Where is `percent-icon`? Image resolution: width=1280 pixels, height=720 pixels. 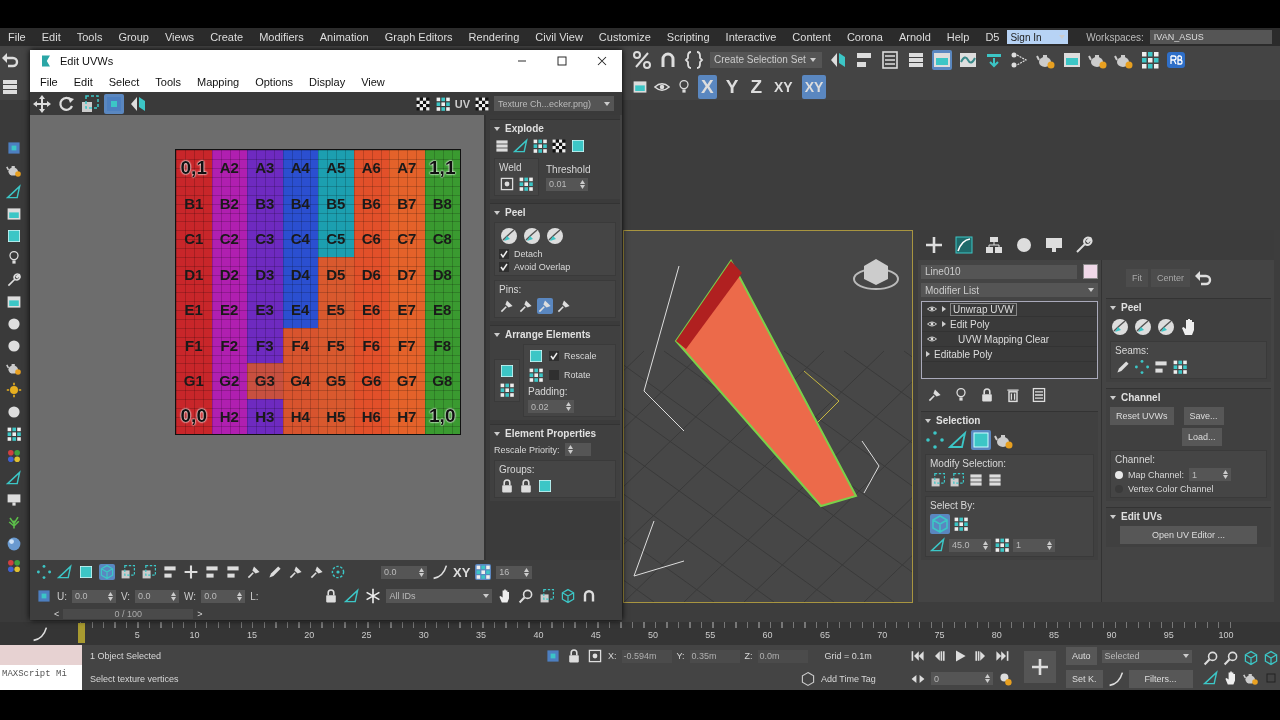
percent-icon is located at coordinates (642, 59).